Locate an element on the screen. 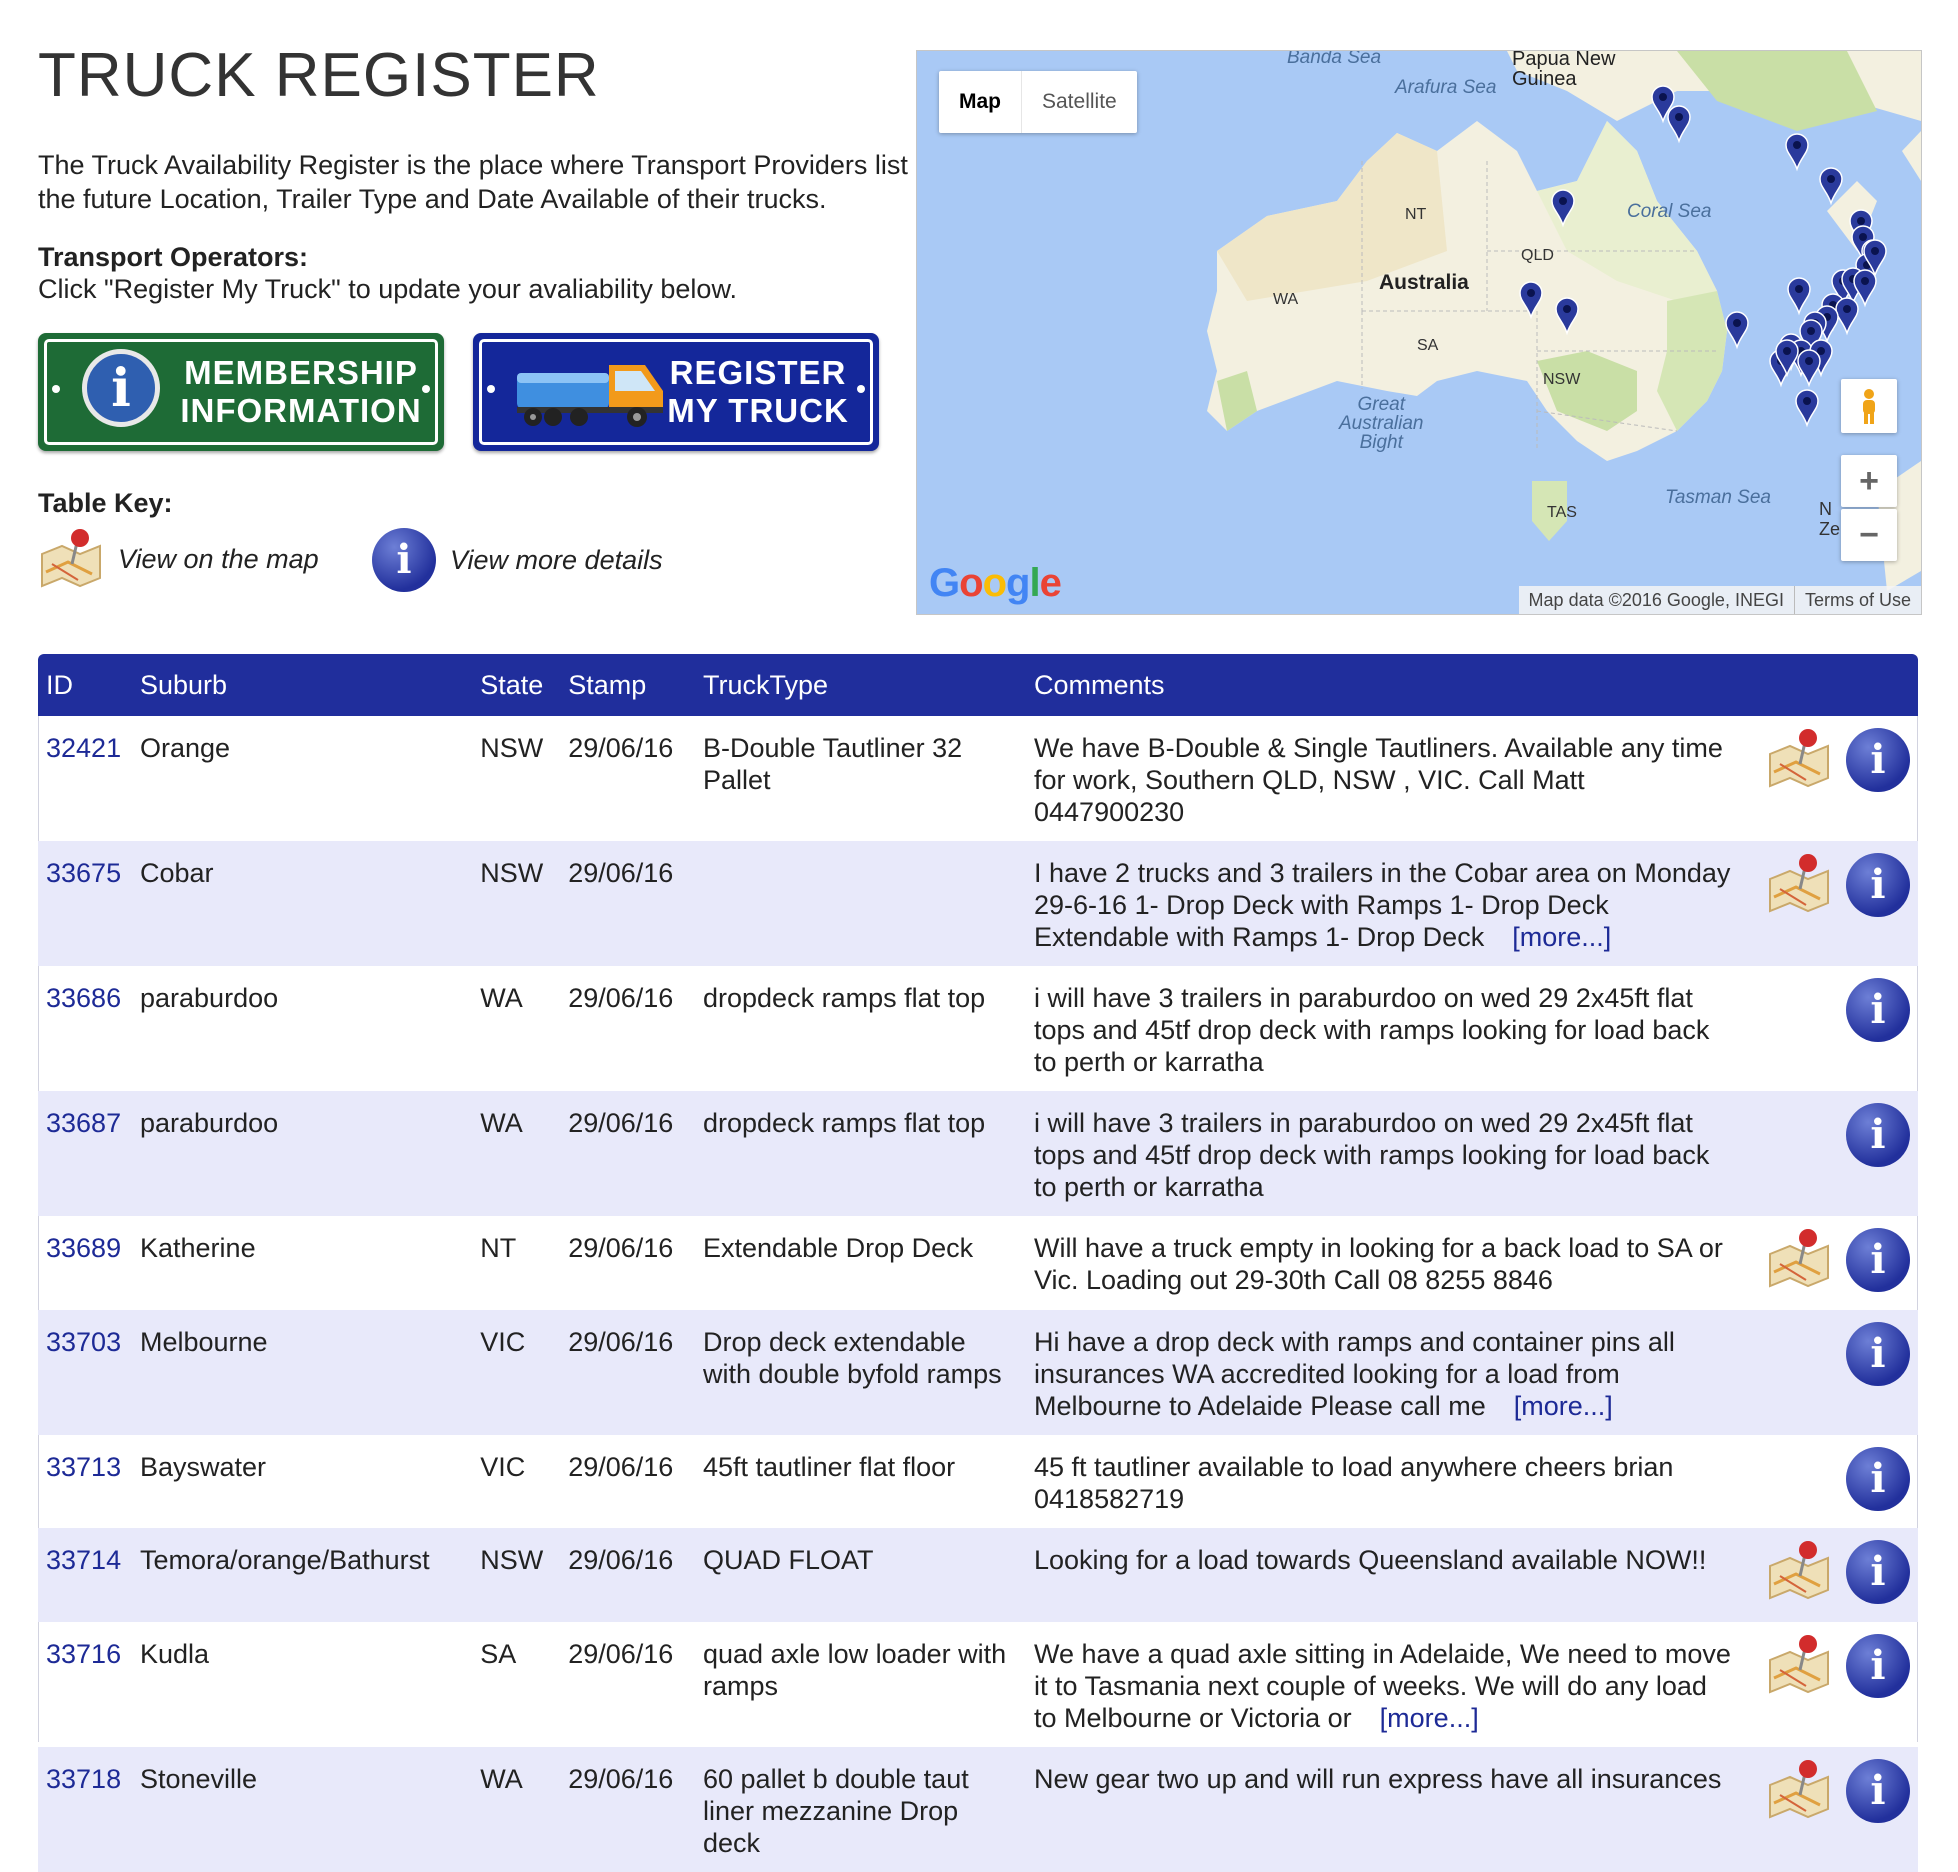  map-label-australia: Australia is located at coordinates (1424, 282).